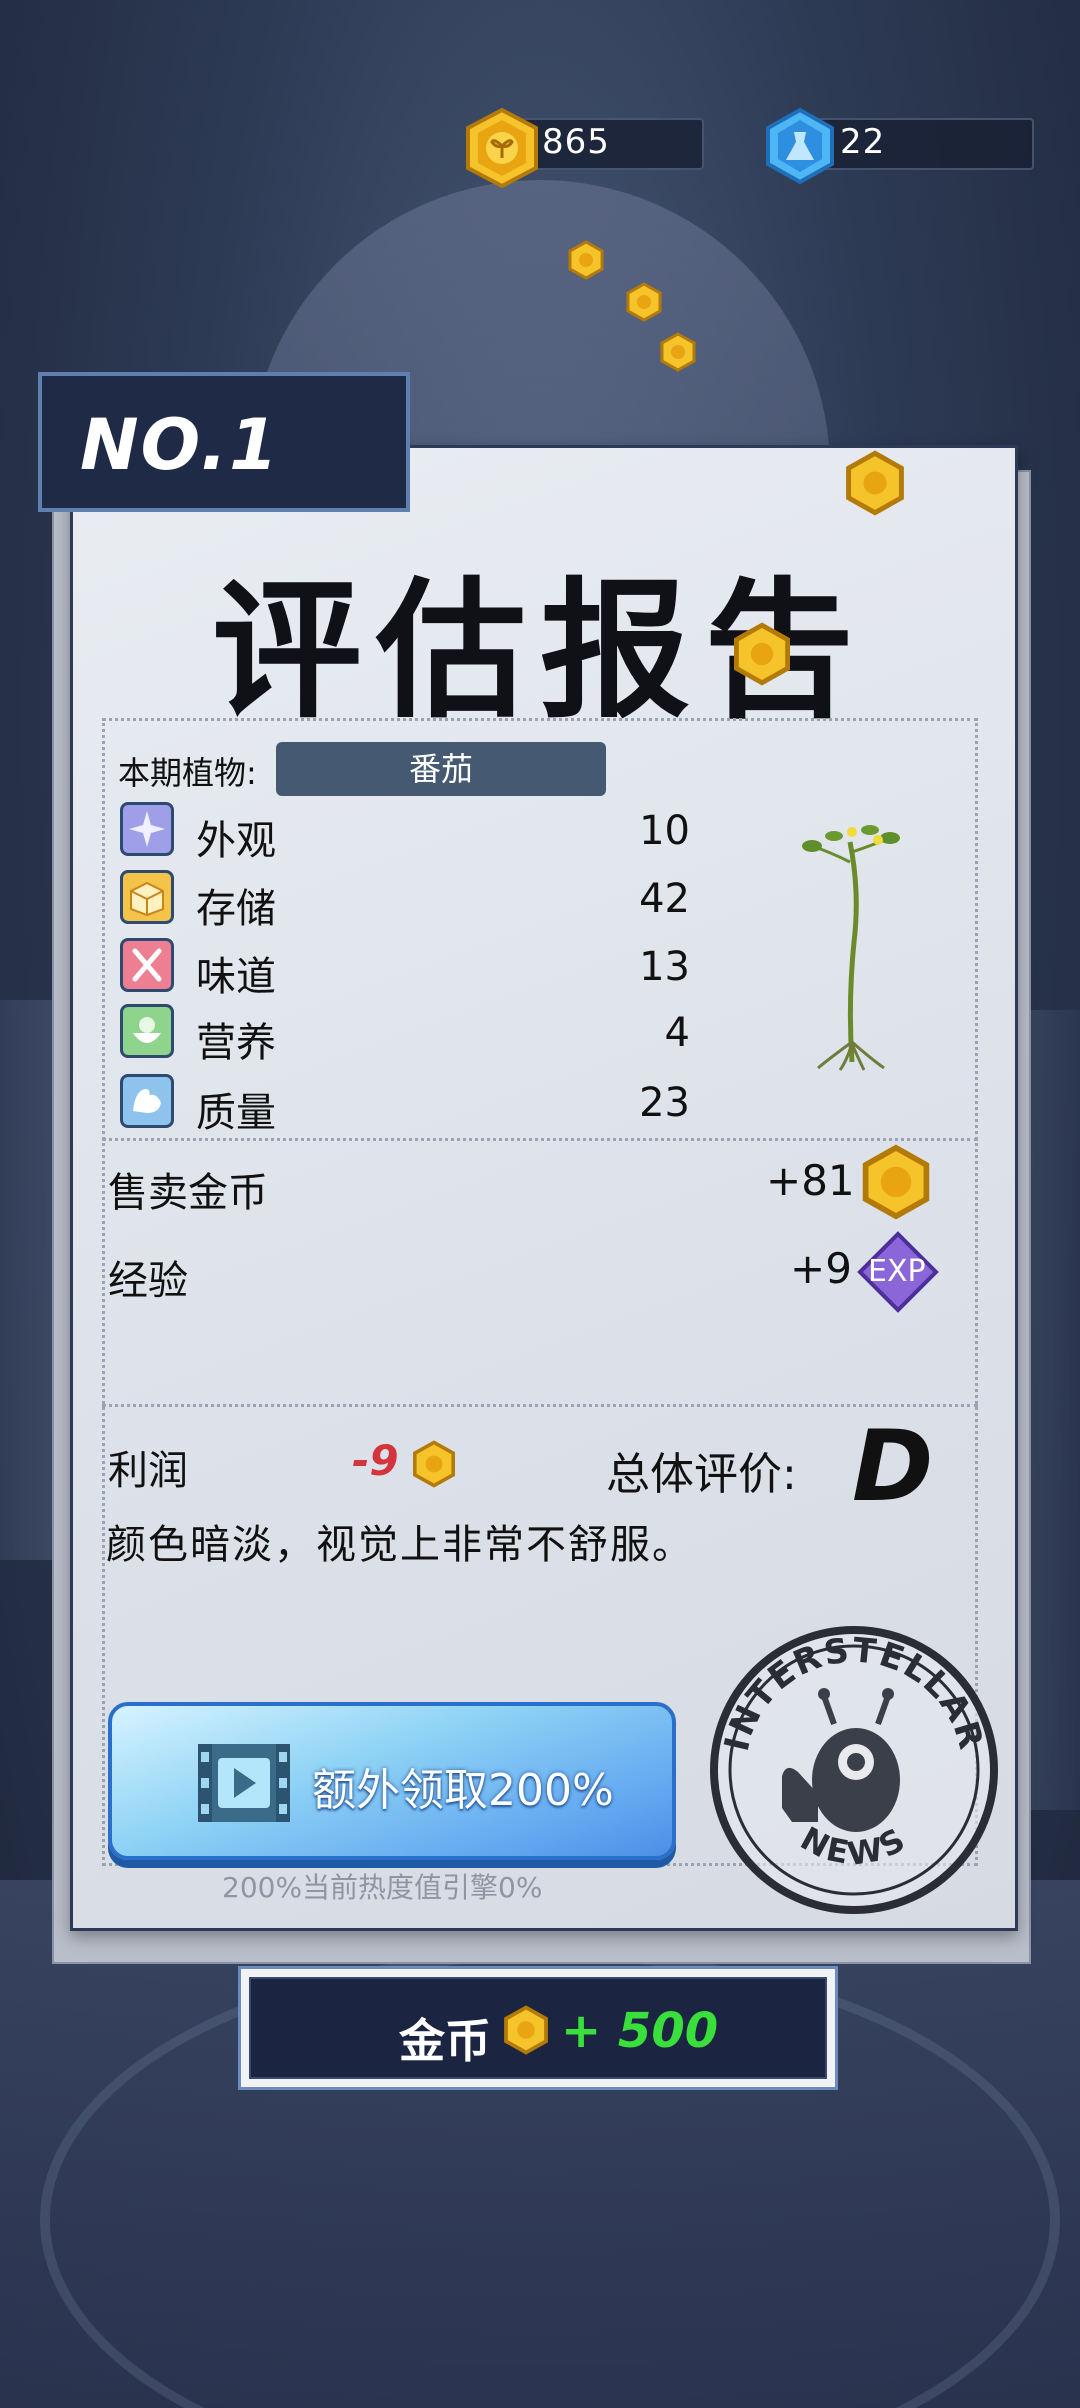 Image resolution: width=1080 pixels, height=2408 pixels. What do you see at coordinates (147, 965) in the screenshot?
I see `utensils-icon` at bounding box center [147, 965].